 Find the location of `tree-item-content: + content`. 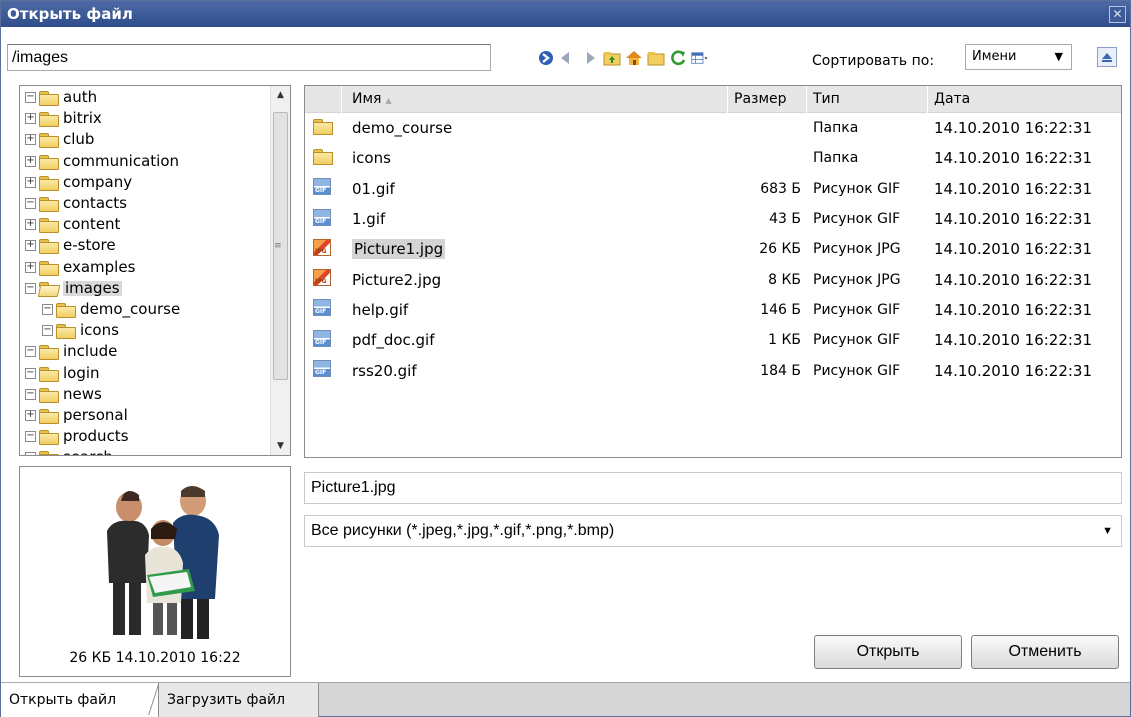

tree-item-content: + content is located at coordinates (100, 224).